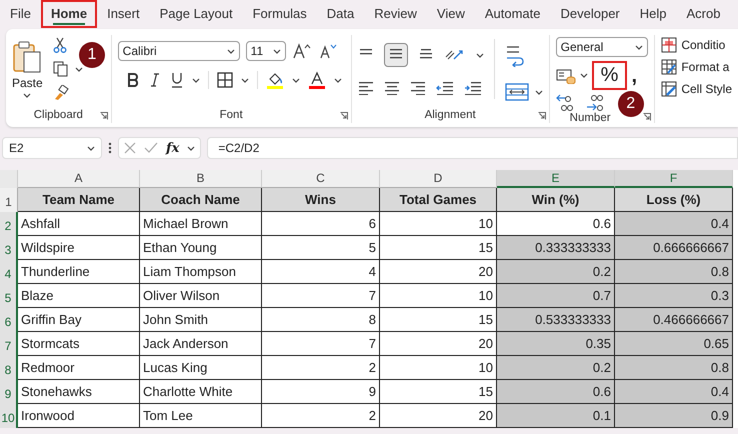 This screenshot has width=738, height=434. What do you see at coordinates (317, 80) in the screenshot?
I see `font-color-icon` at bounding box center [317, 80].